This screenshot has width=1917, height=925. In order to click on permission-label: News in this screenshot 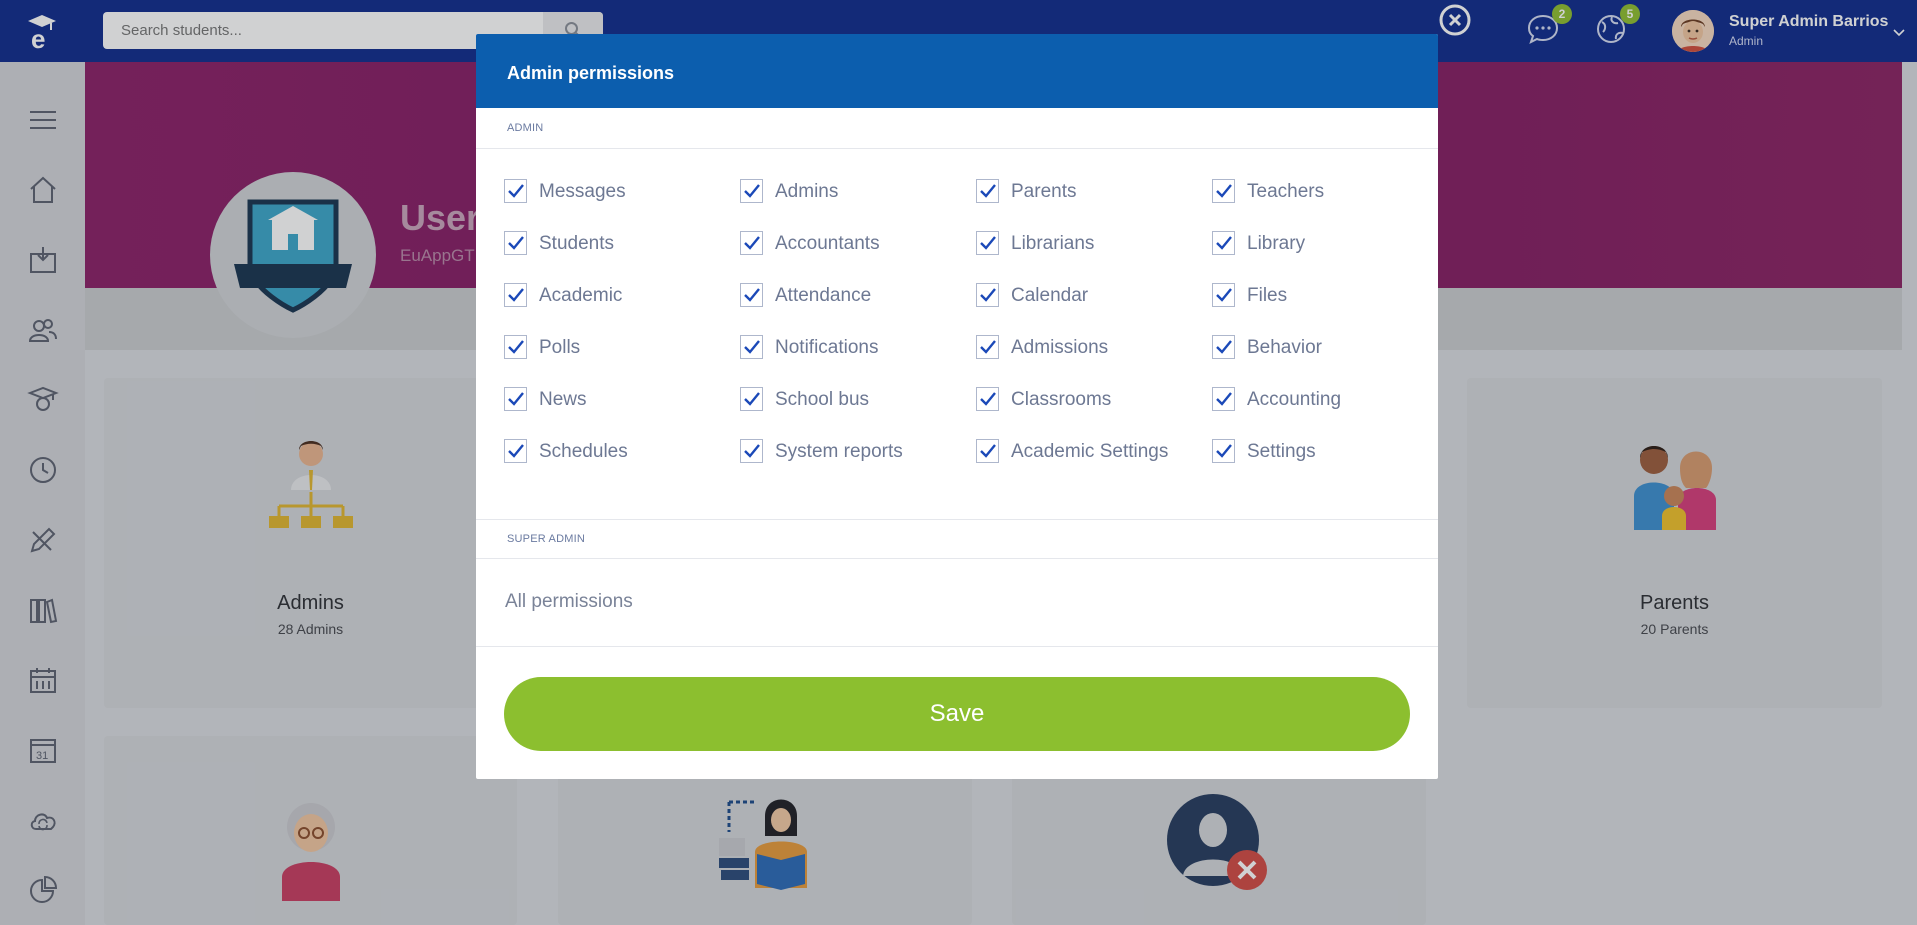, I will do `click(563, 399)`.